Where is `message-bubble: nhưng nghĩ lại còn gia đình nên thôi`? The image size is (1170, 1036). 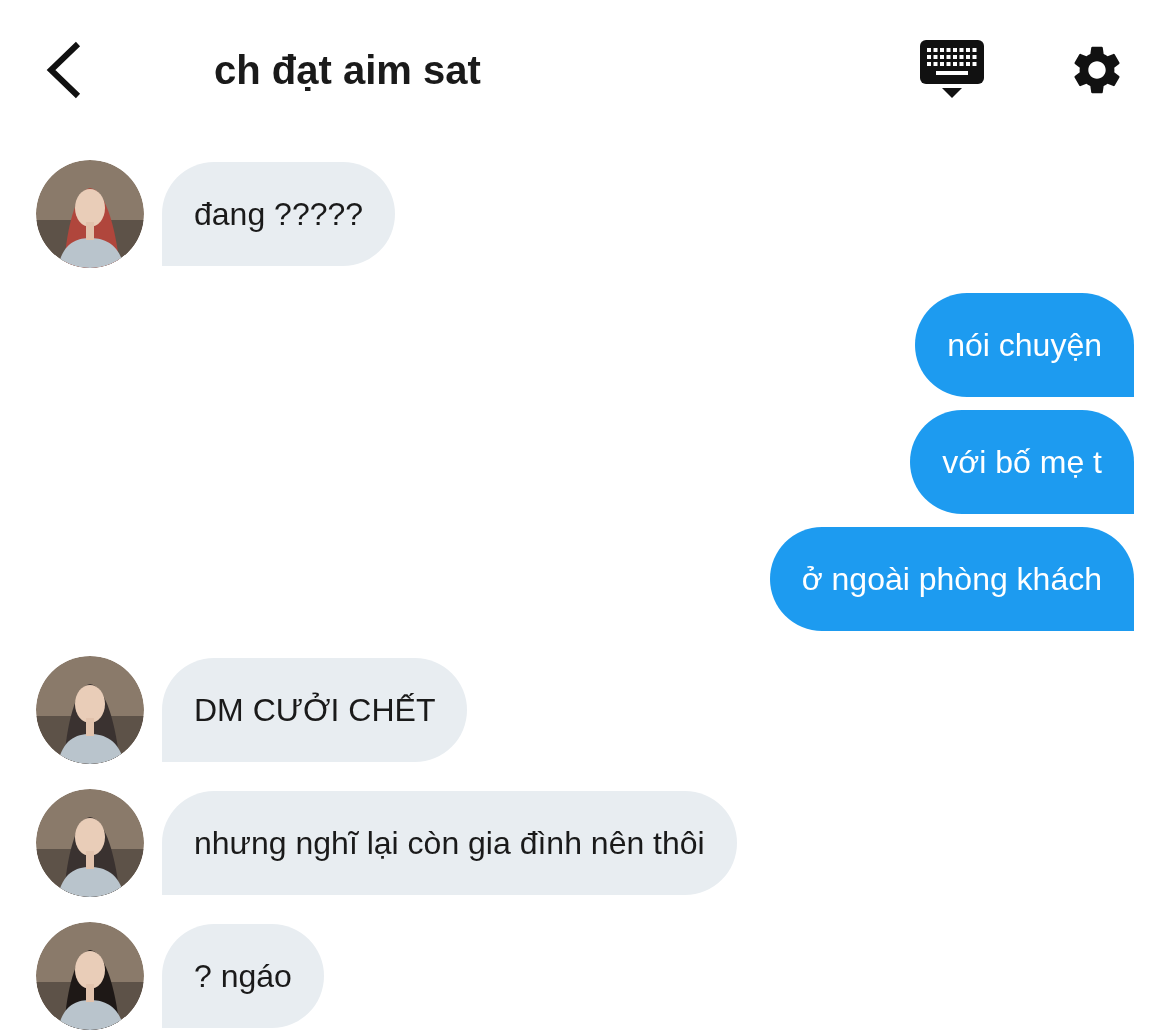 message-bubble: nhưng nghĩ lại còn gia đình nên thôi is located at coordinates (449, 843).